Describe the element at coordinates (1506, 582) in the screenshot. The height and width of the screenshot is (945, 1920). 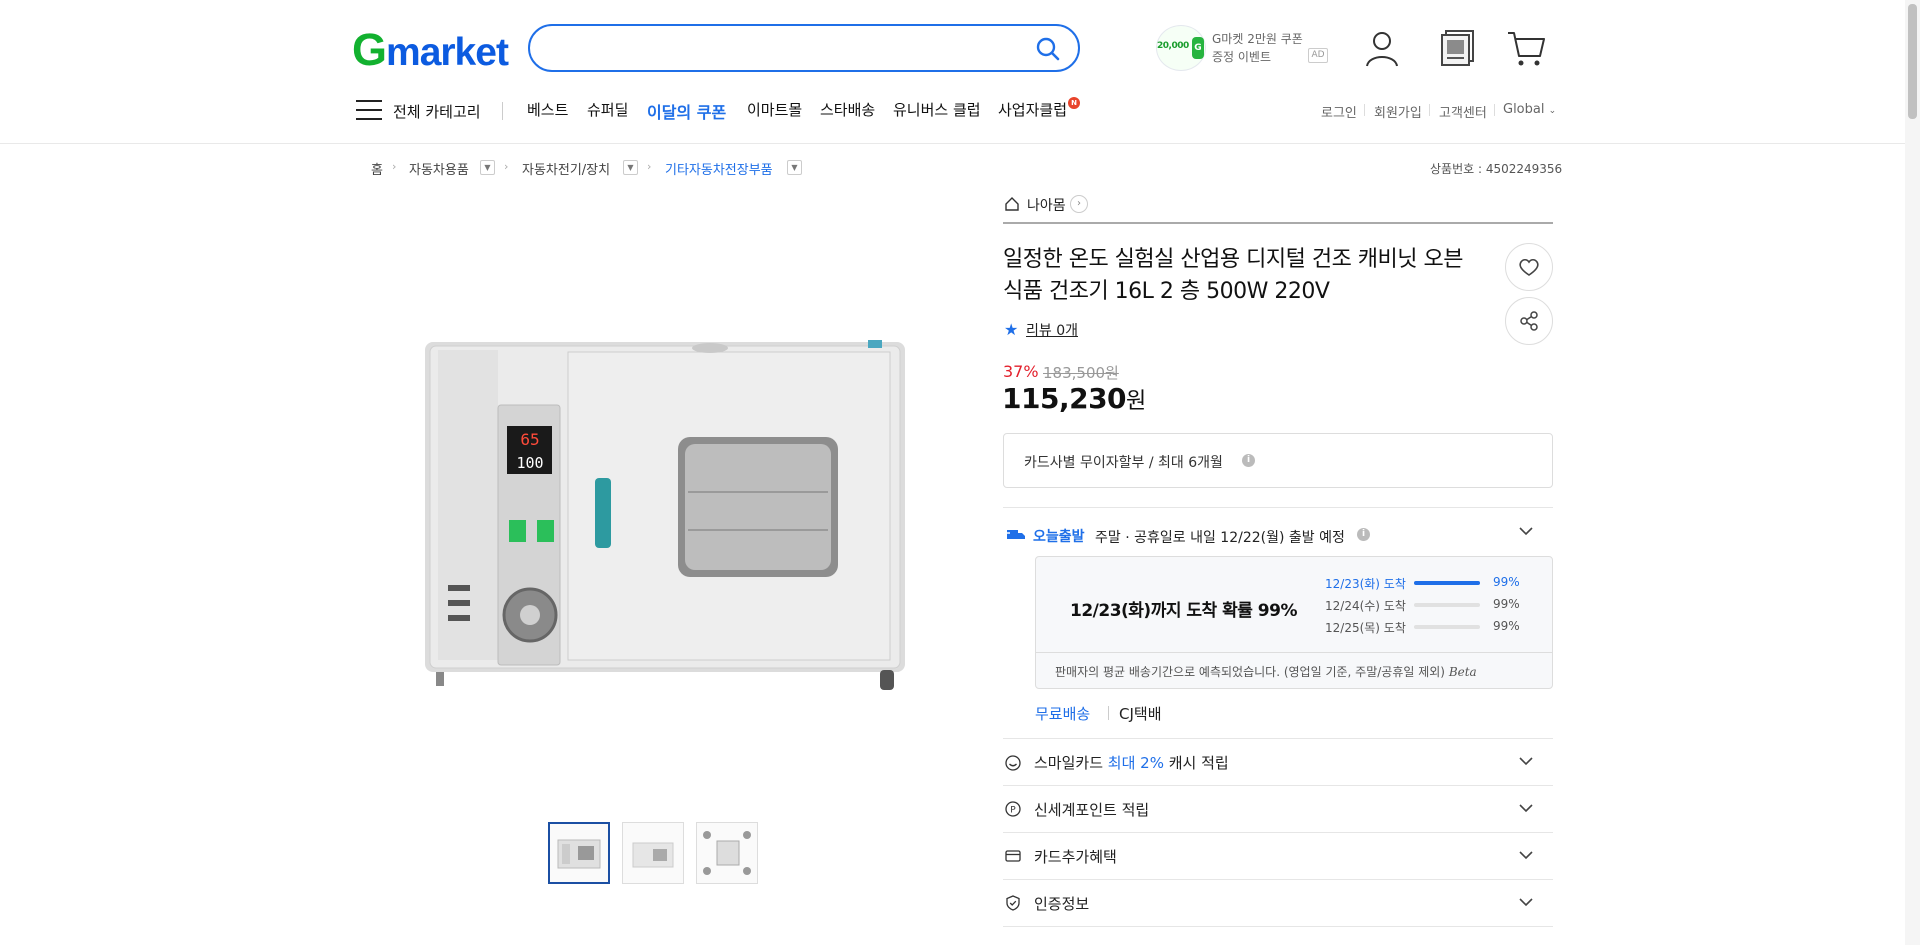
I see `arrival-pct-1: 99%` at that location.